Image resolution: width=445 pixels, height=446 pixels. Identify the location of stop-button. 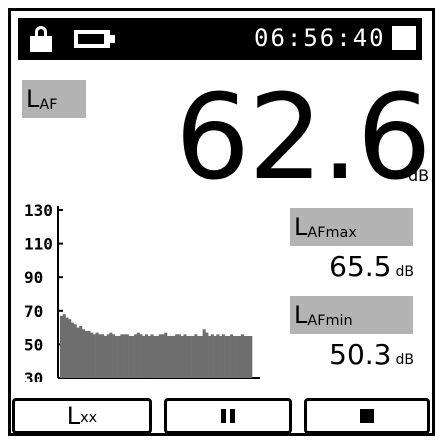
(367, 416).